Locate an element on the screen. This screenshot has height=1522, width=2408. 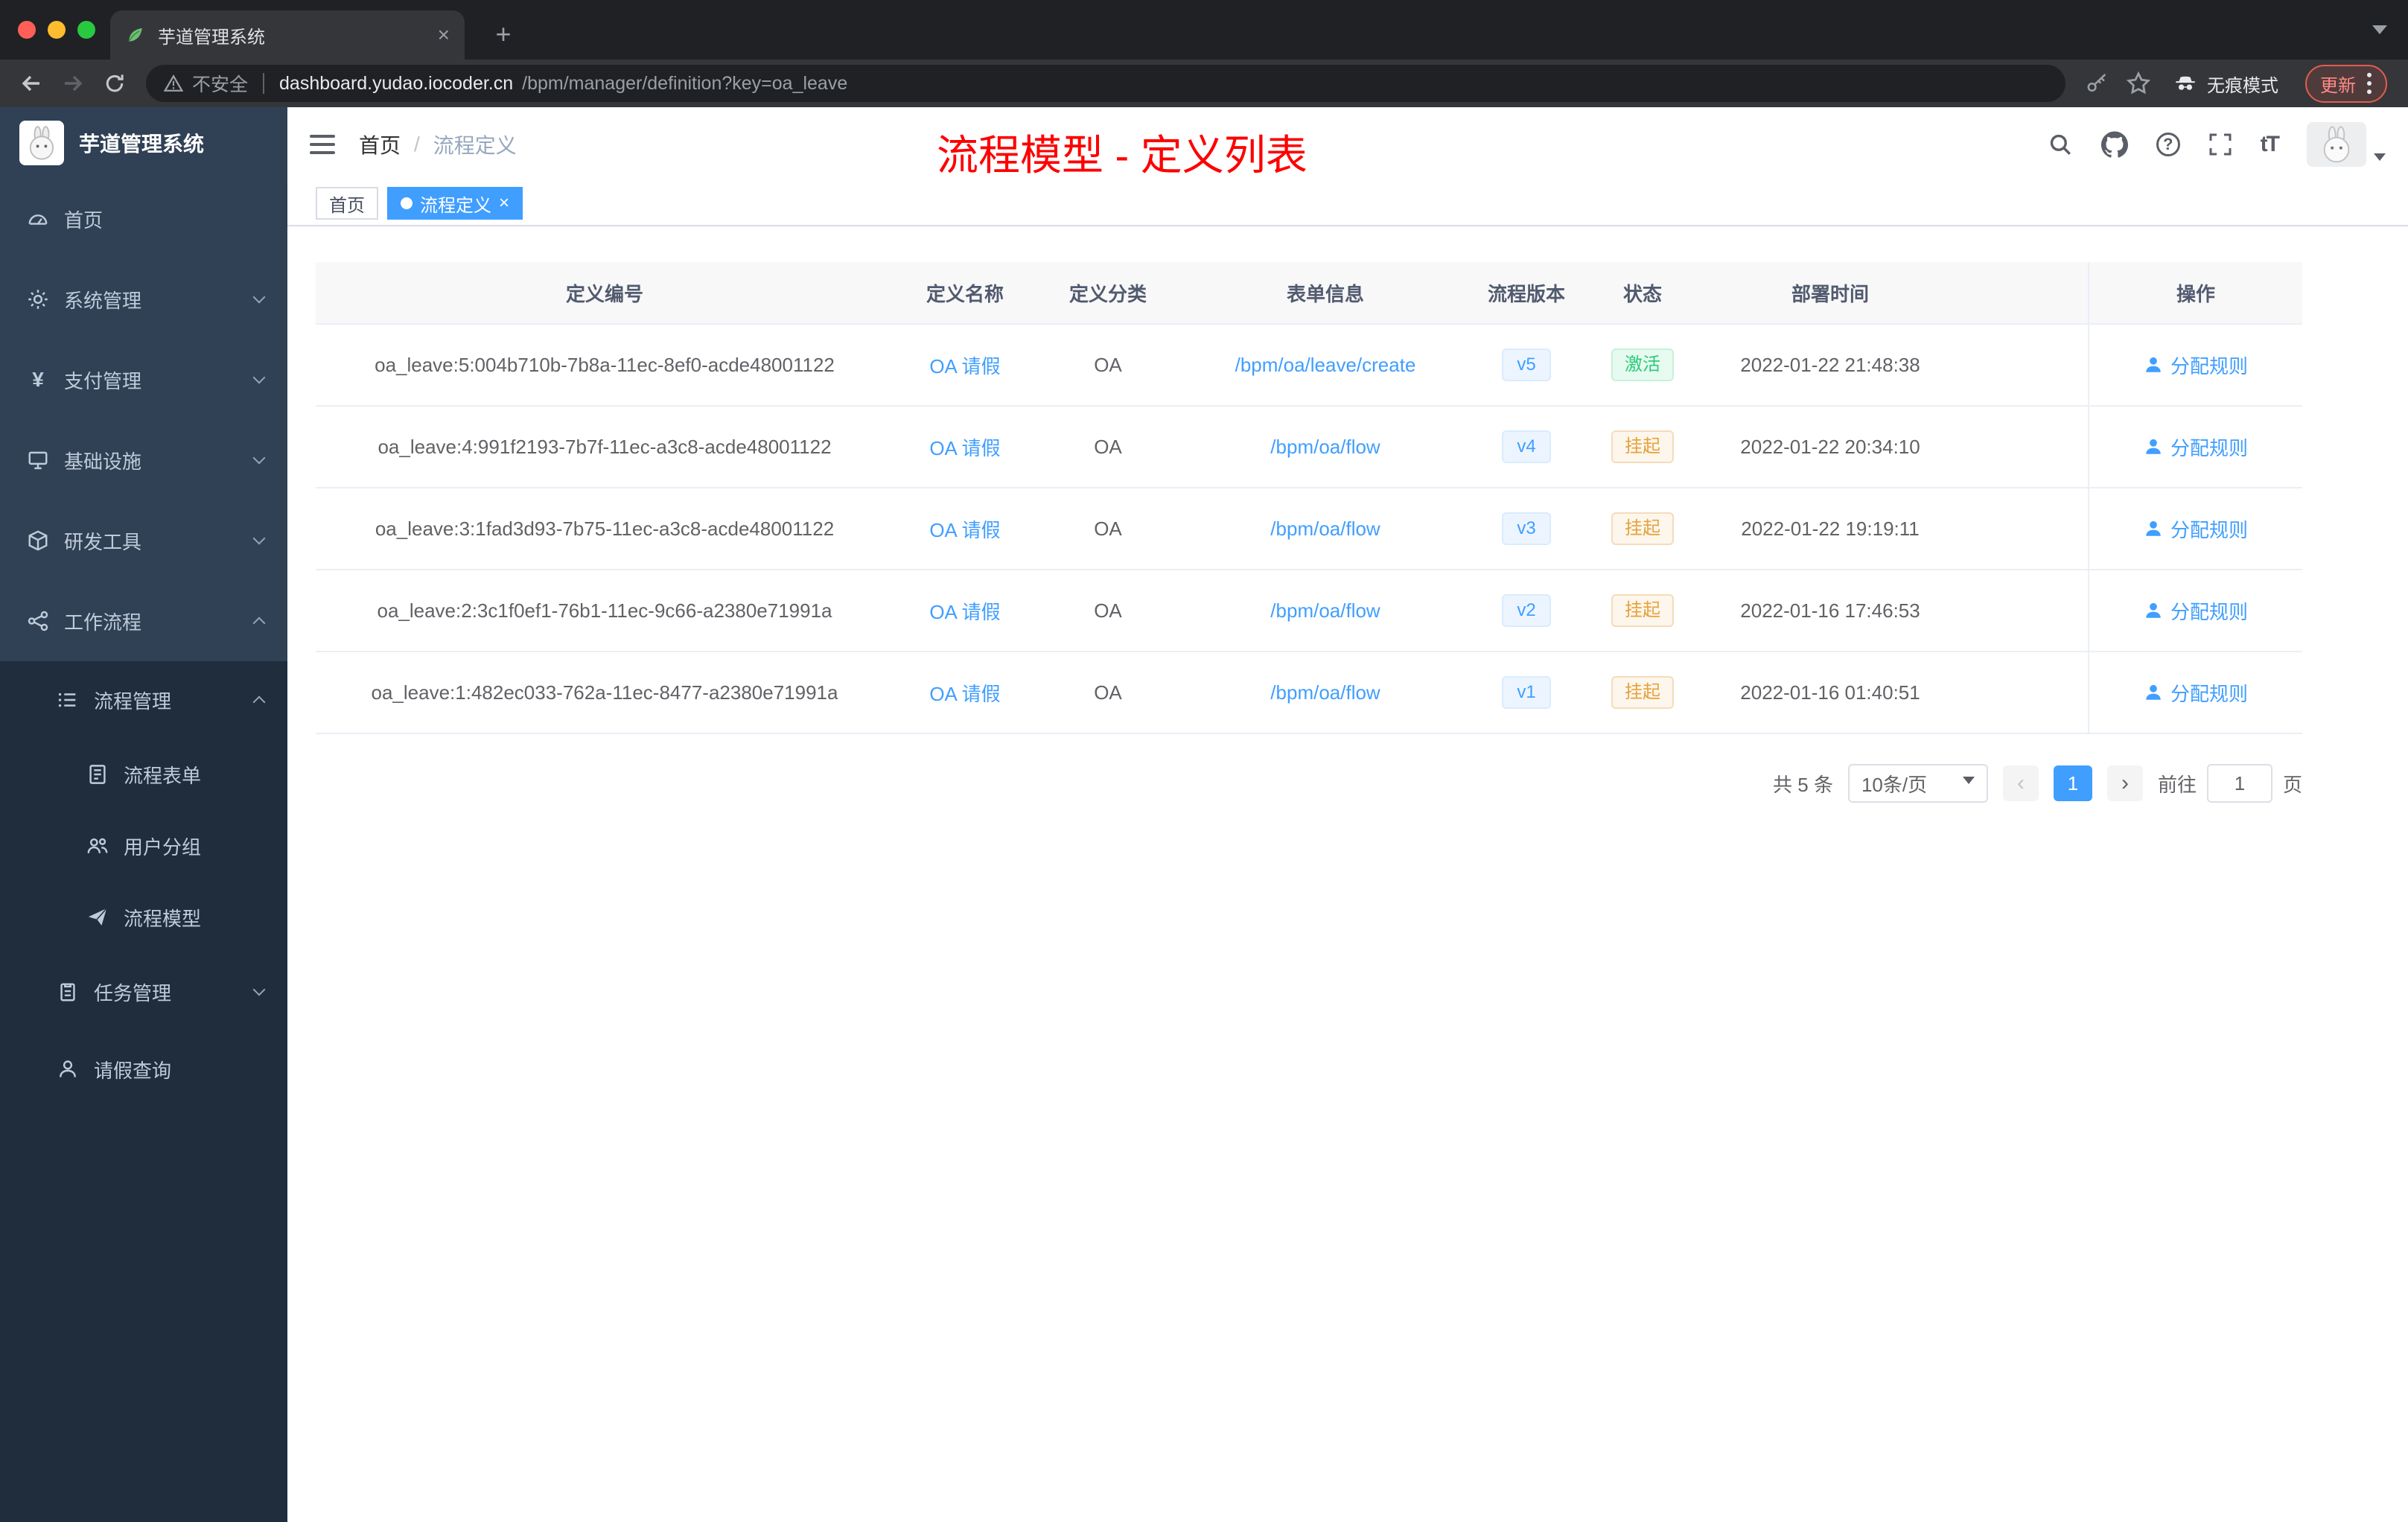
tag-process-definition: 流程定义 × is located at coordinates (455, 203).